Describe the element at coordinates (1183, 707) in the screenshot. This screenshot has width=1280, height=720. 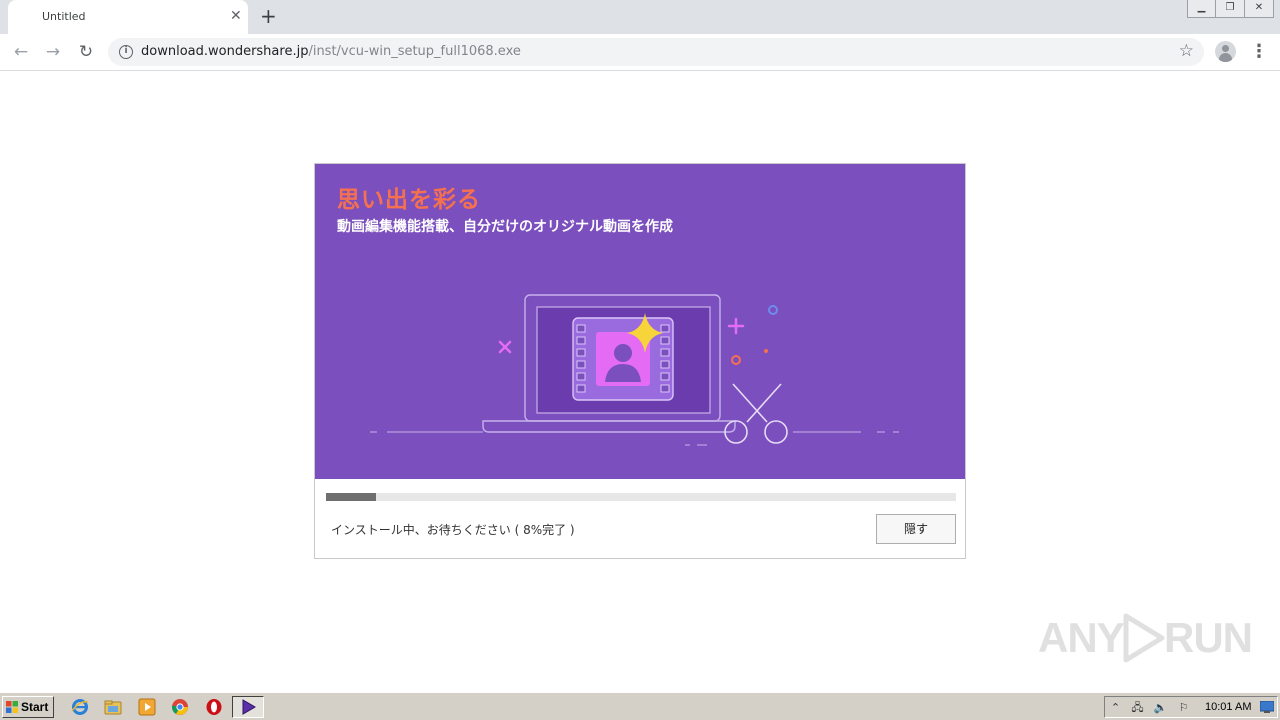
I see `action-center-flag-icon: ⚐` at that location.